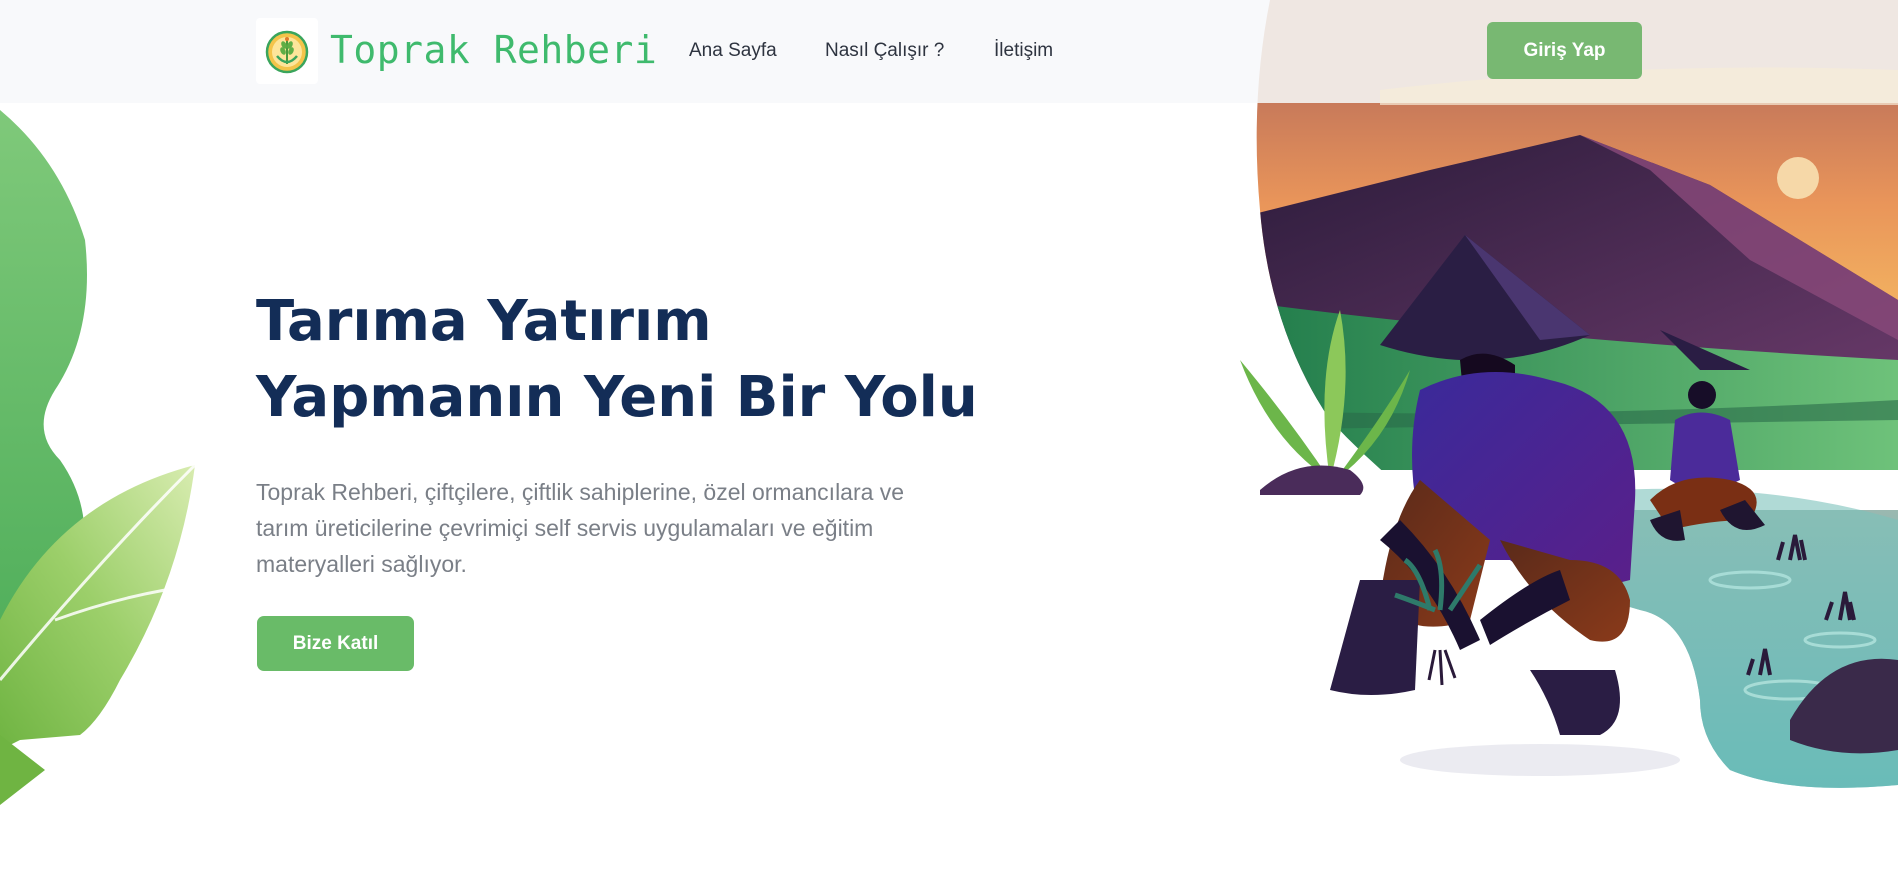 The image size is (1898, 872). I want to click on login-button: Giriş Yap, so click(1564, 50).